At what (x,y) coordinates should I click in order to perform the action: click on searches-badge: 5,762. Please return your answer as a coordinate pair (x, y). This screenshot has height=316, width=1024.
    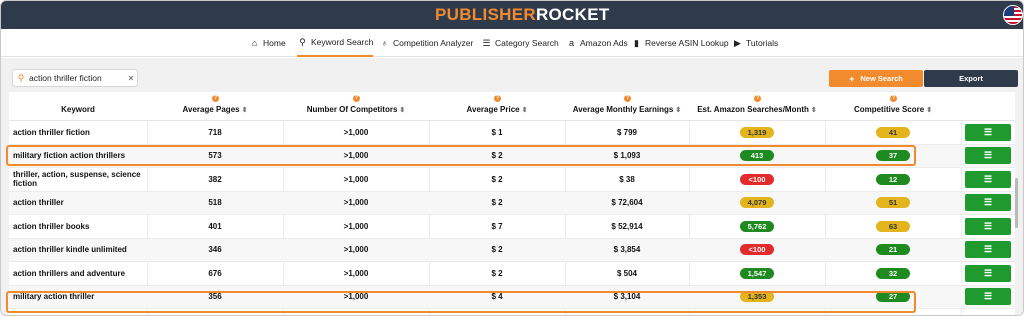
    Looking at the image, I should click on (757, 226).